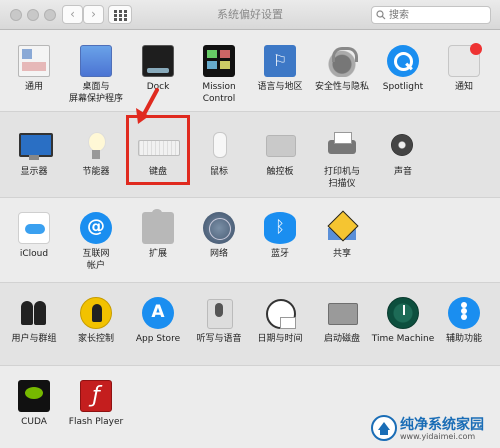 The height and width of the screenshot is (448, 500). Describe the element at coordinates (384, 428) in the screenshot. I see `watermark-logo-icon` at that location.